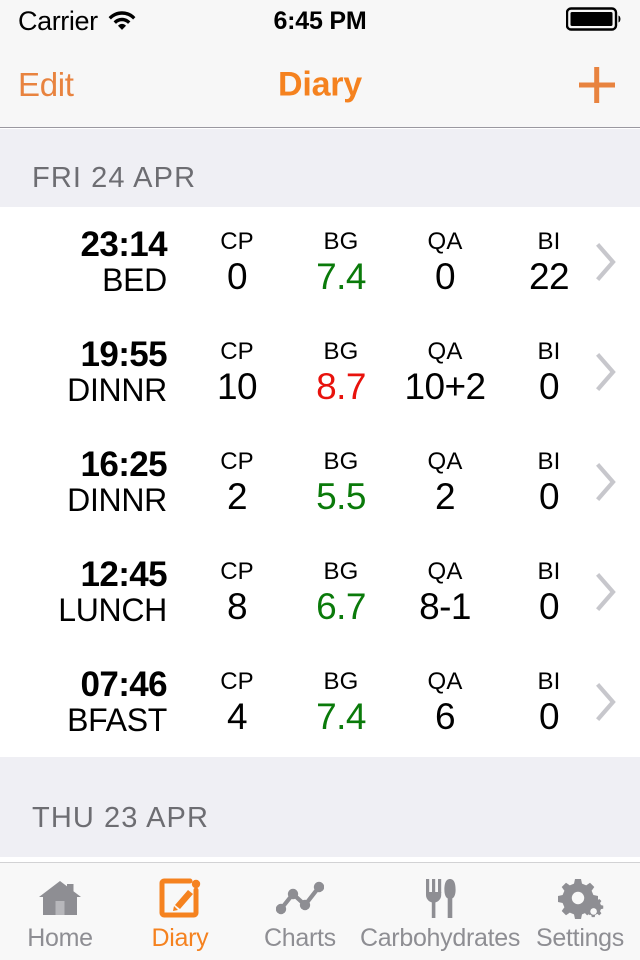  What do you see at coordinates (180, 898) in the screenshot?
I see `pencil-square-icon` at bounding box center [180, 898].